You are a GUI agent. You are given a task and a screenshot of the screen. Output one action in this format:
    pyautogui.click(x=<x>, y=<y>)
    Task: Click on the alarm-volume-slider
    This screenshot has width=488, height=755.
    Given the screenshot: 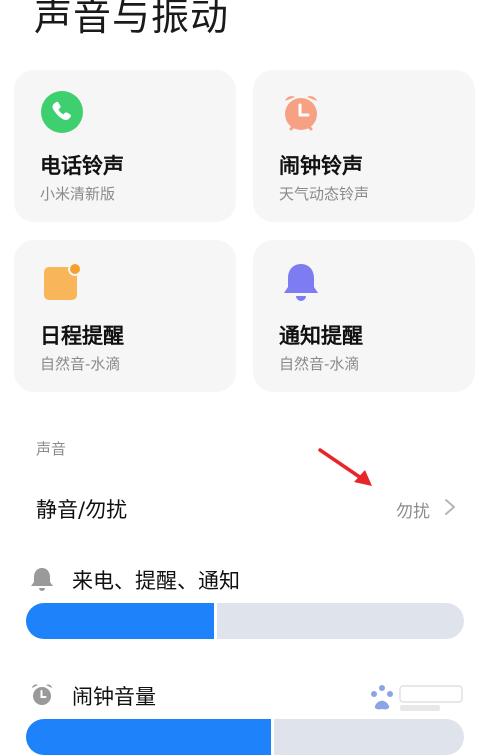 What is the action you would take?
    pyautogui.click(x=245, y=737)
    